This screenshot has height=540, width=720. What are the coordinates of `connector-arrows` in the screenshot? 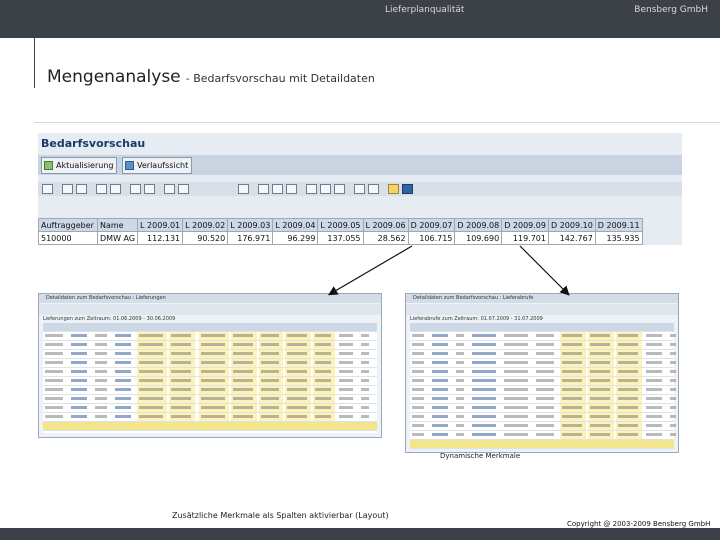 It's located at (448, 270).